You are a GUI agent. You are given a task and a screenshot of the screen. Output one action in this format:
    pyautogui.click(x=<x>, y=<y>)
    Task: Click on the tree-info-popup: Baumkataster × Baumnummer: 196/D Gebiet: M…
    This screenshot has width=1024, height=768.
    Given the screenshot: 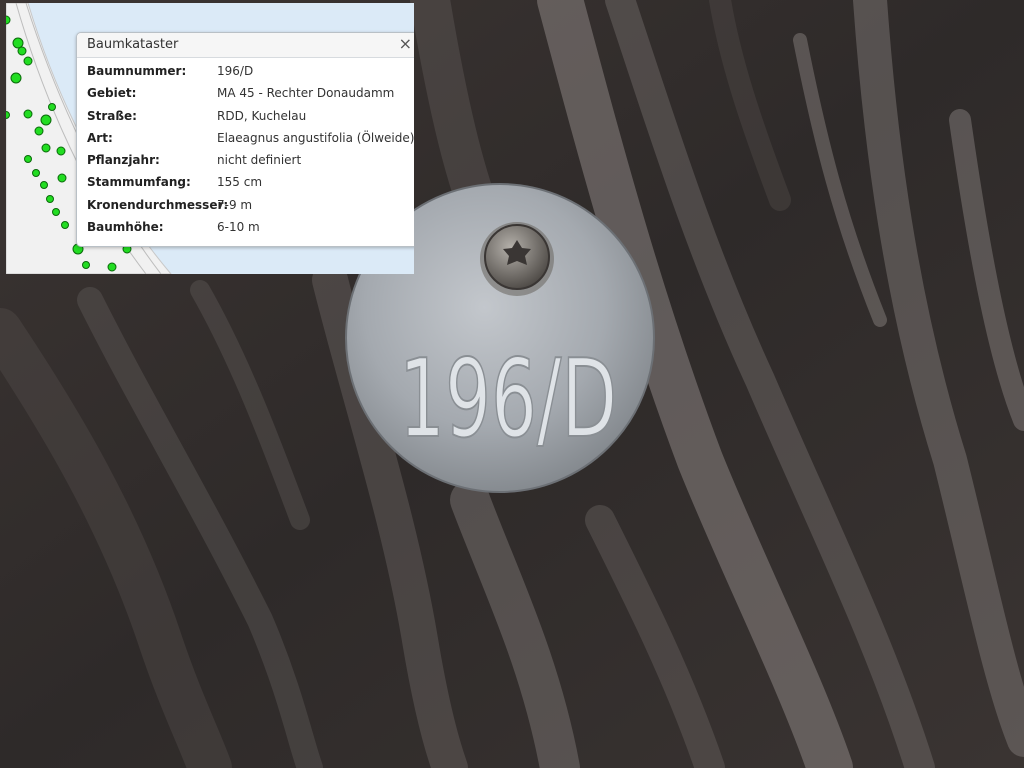 What is the action you would take?
    pyautogui.click(x=245, y=139)
    